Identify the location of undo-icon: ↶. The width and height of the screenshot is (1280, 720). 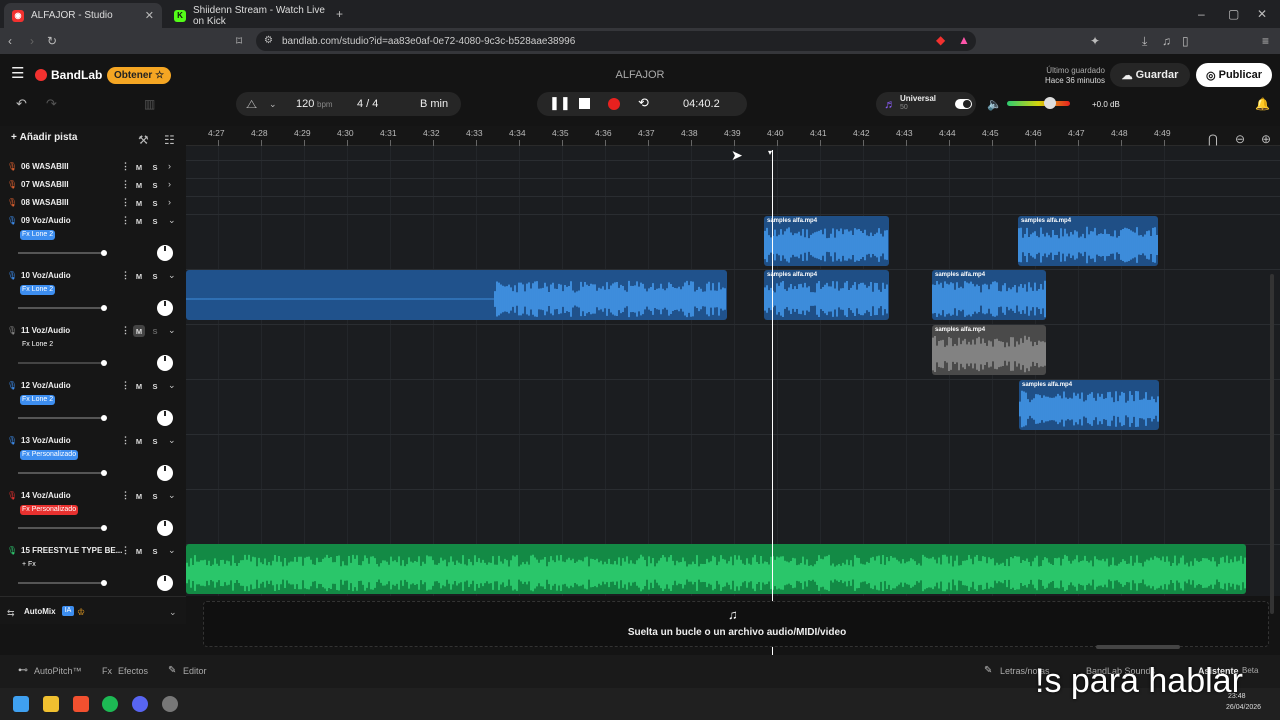
(21, 104).